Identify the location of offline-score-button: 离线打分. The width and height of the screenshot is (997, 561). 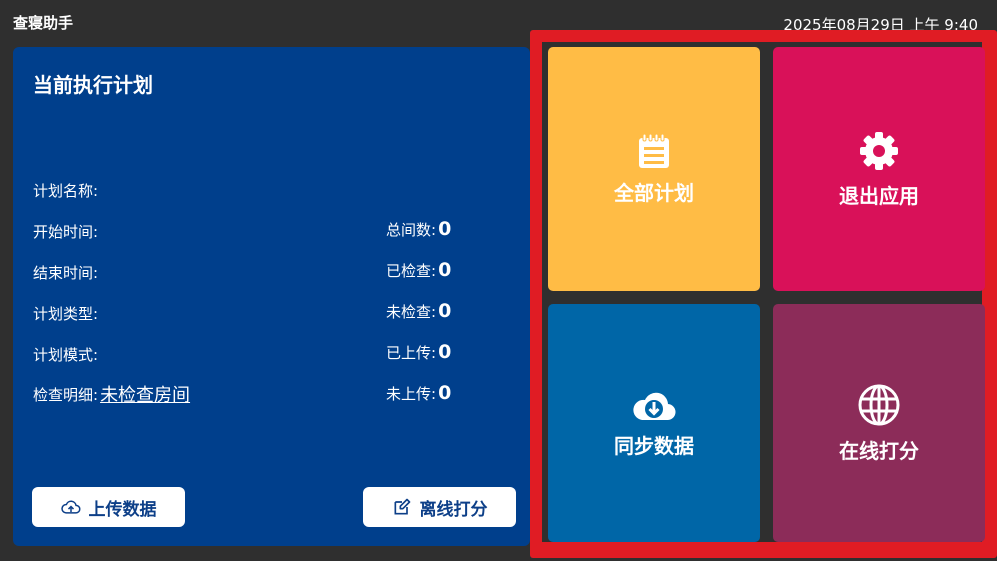
(439, 507).